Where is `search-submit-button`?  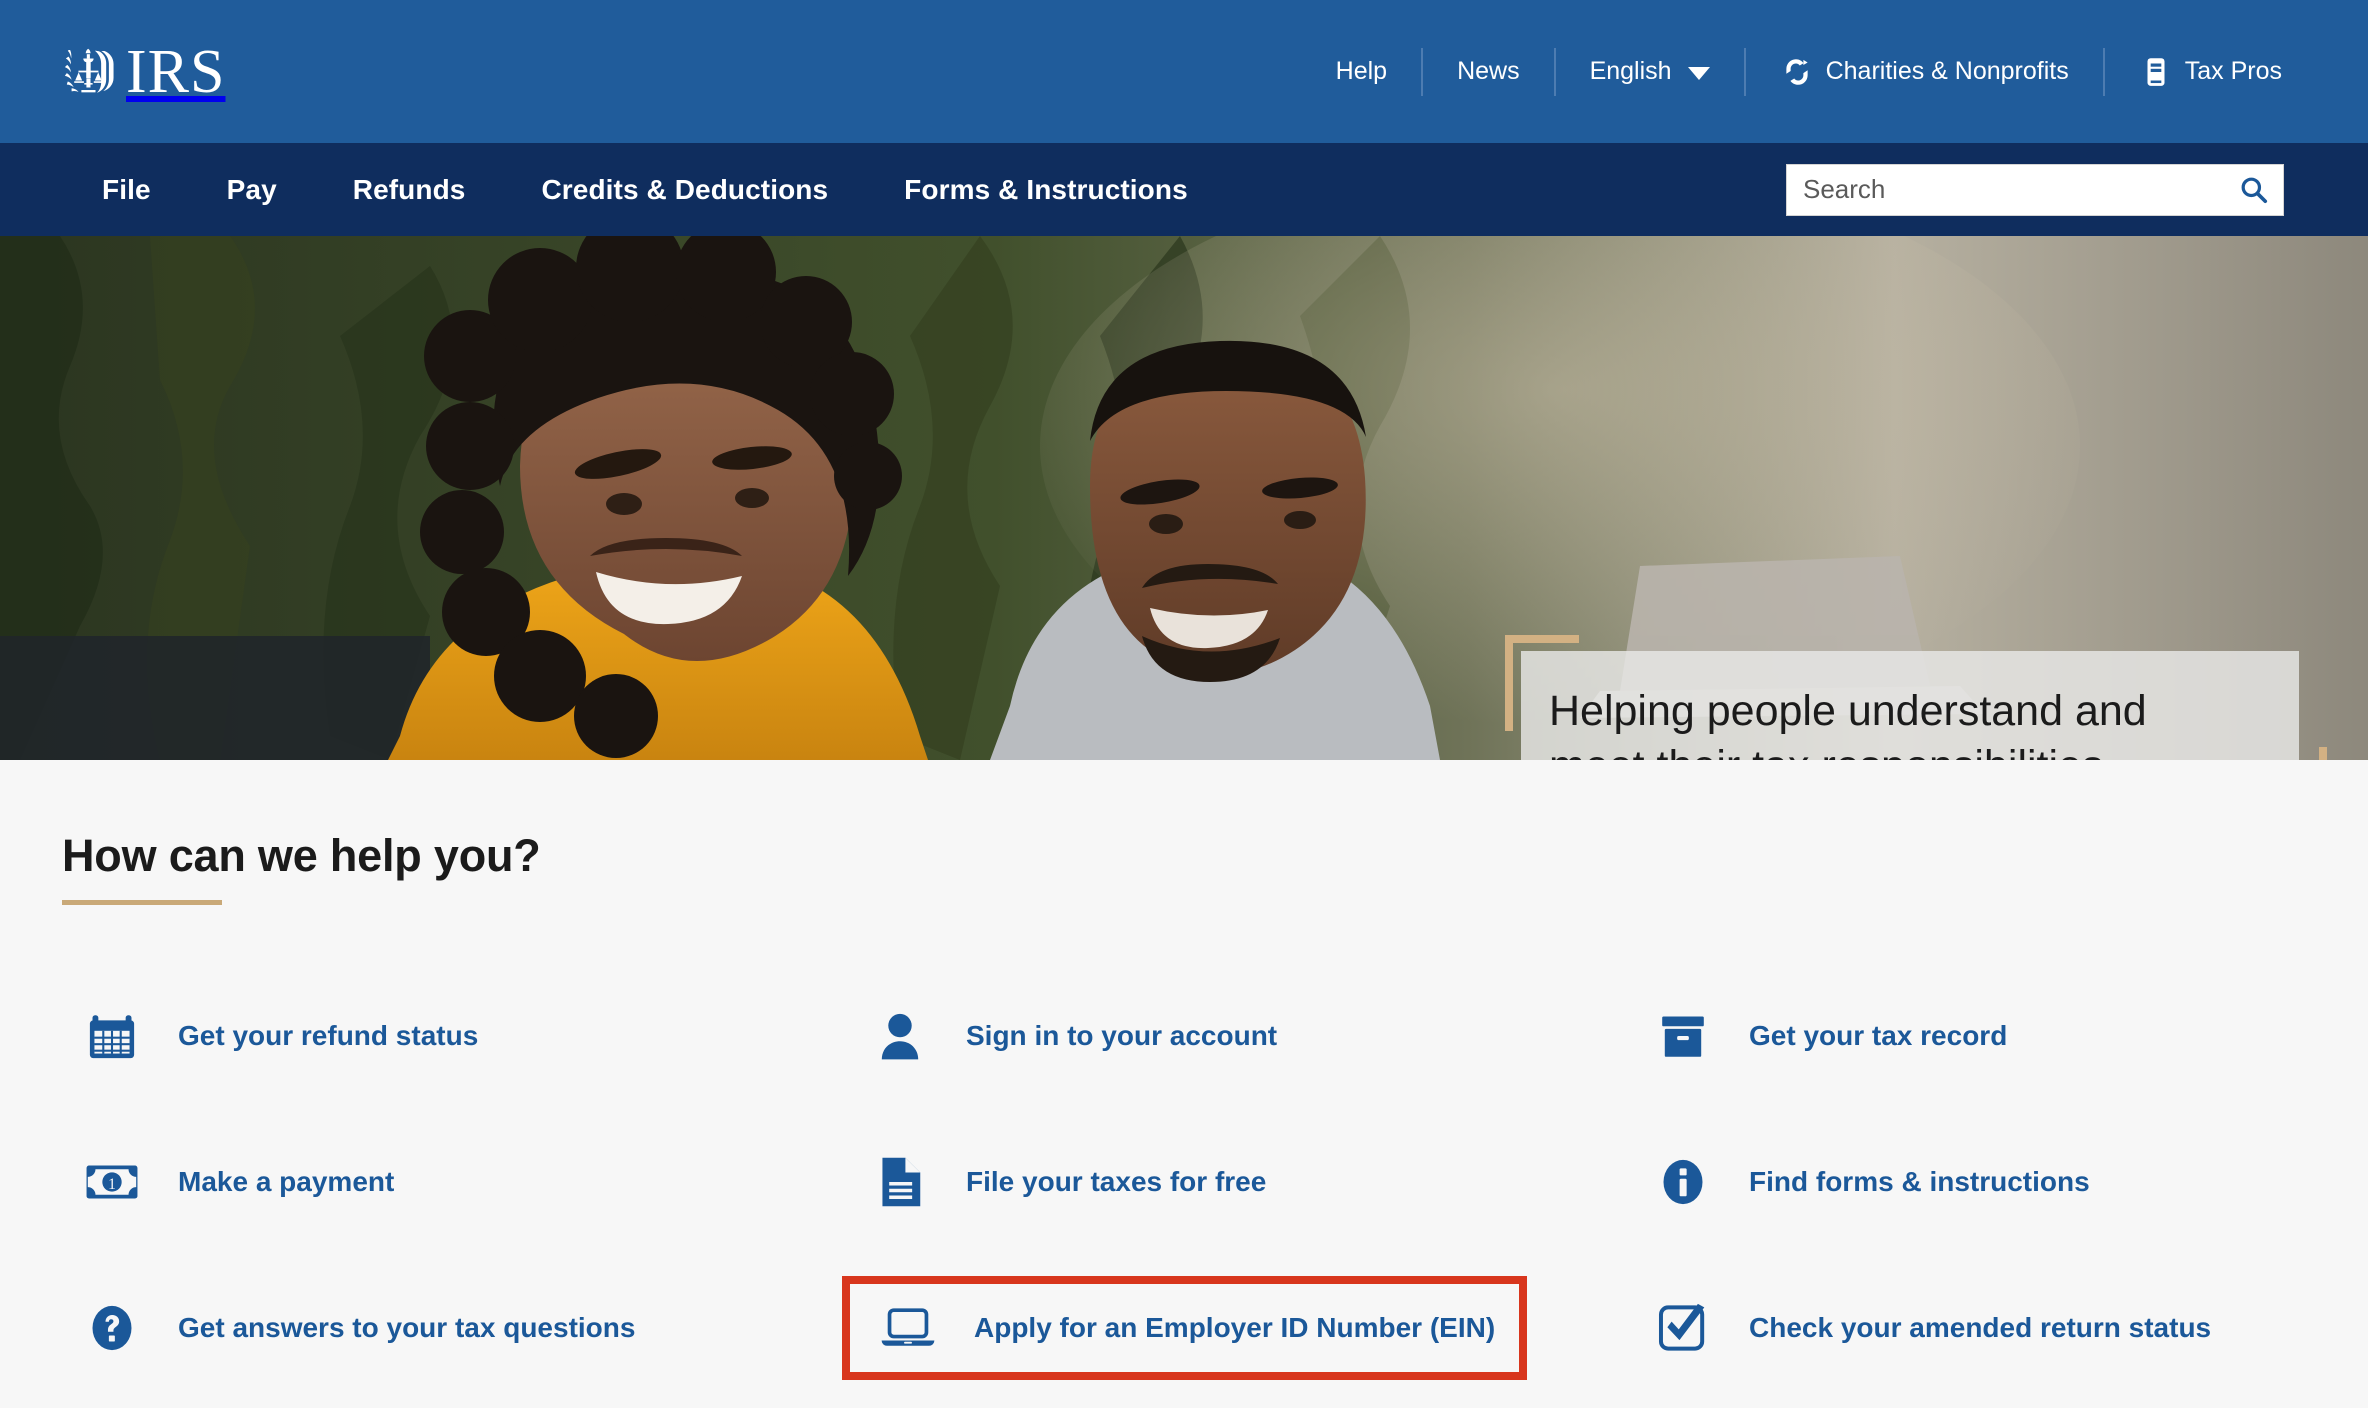
search-submit-button is located at coordinates (2254, 190).